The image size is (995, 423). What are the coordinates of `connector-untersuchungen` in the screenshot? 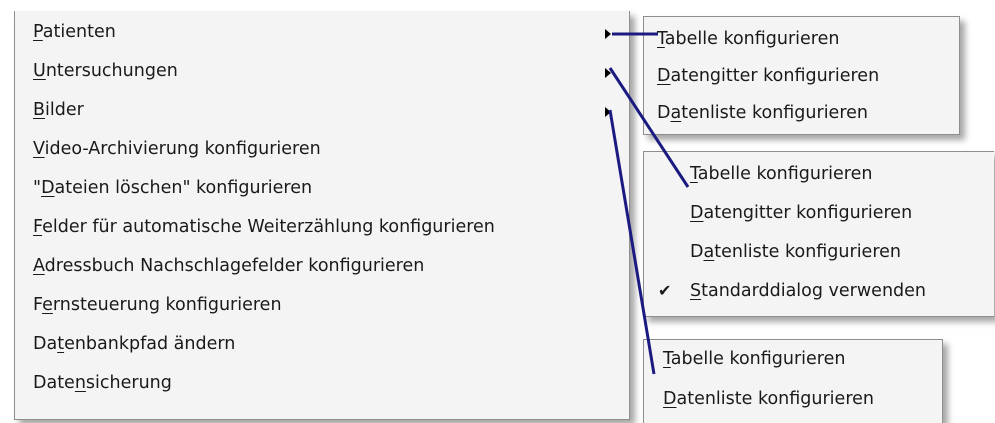 It's located at (649, 127).